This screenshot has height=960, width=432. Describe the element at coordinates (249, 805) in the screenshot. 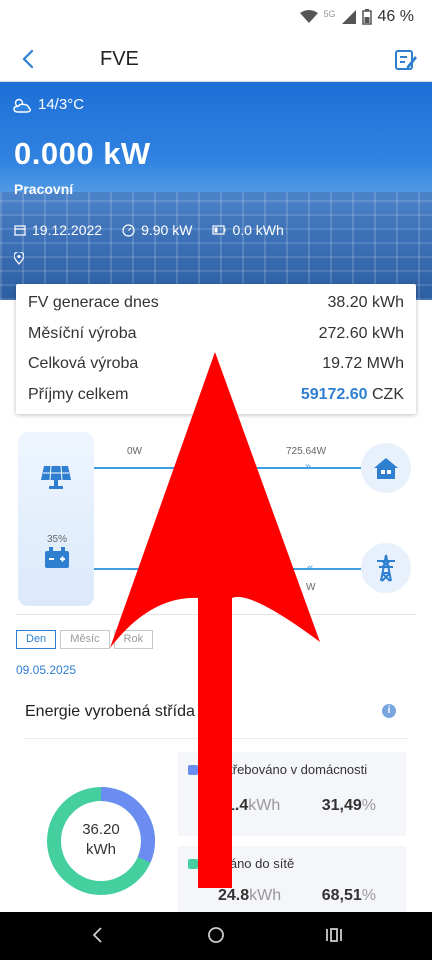

I see `consumed-kwh: 11.4kWh` at that location.